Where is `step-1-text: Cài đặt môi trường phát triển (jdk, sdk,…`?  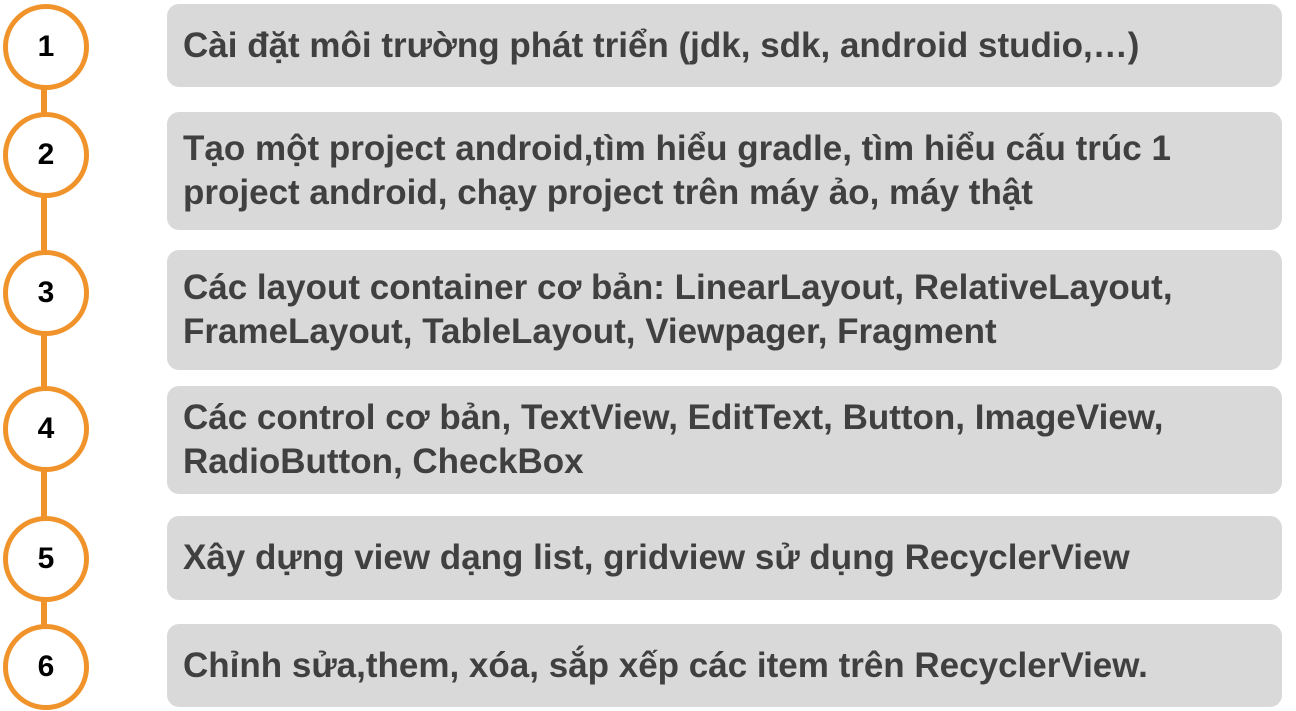
step-1-text: Cài đặt môi trường phát triển (jdk, sdk,… is located at coordinates (661, 45).